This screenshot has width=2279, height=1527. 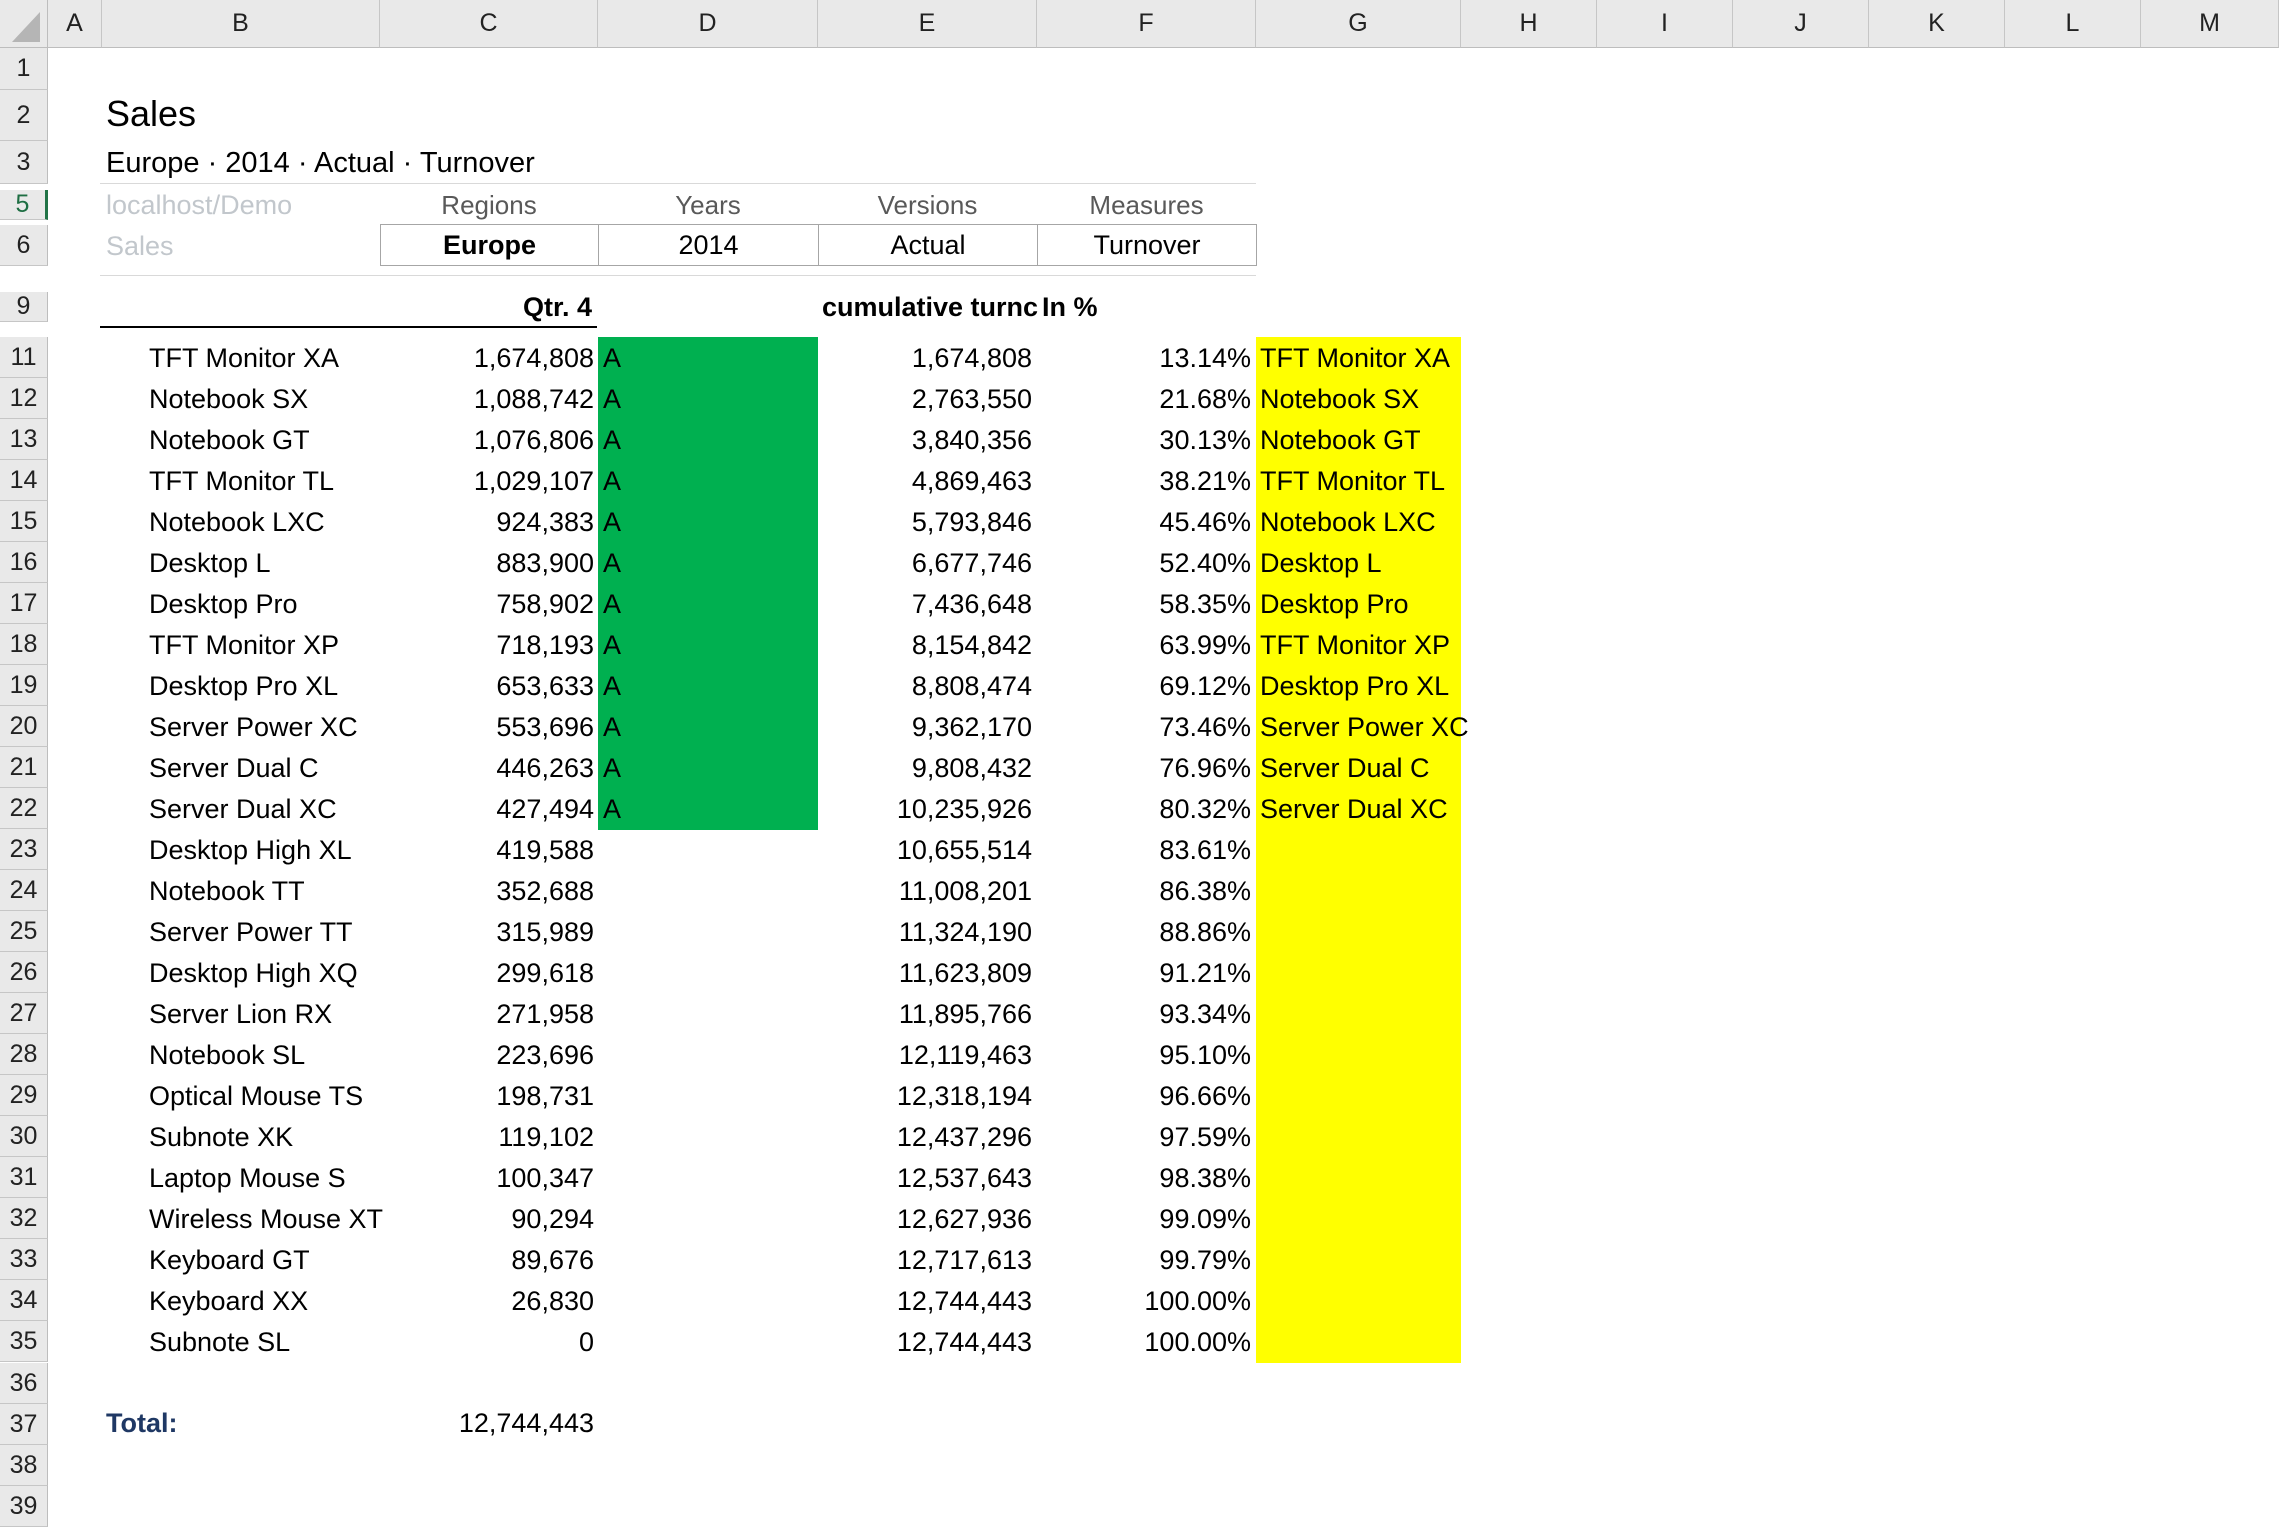 I want to click on cumulative-turnover: 3,840,356, so click(x=925, y=439).